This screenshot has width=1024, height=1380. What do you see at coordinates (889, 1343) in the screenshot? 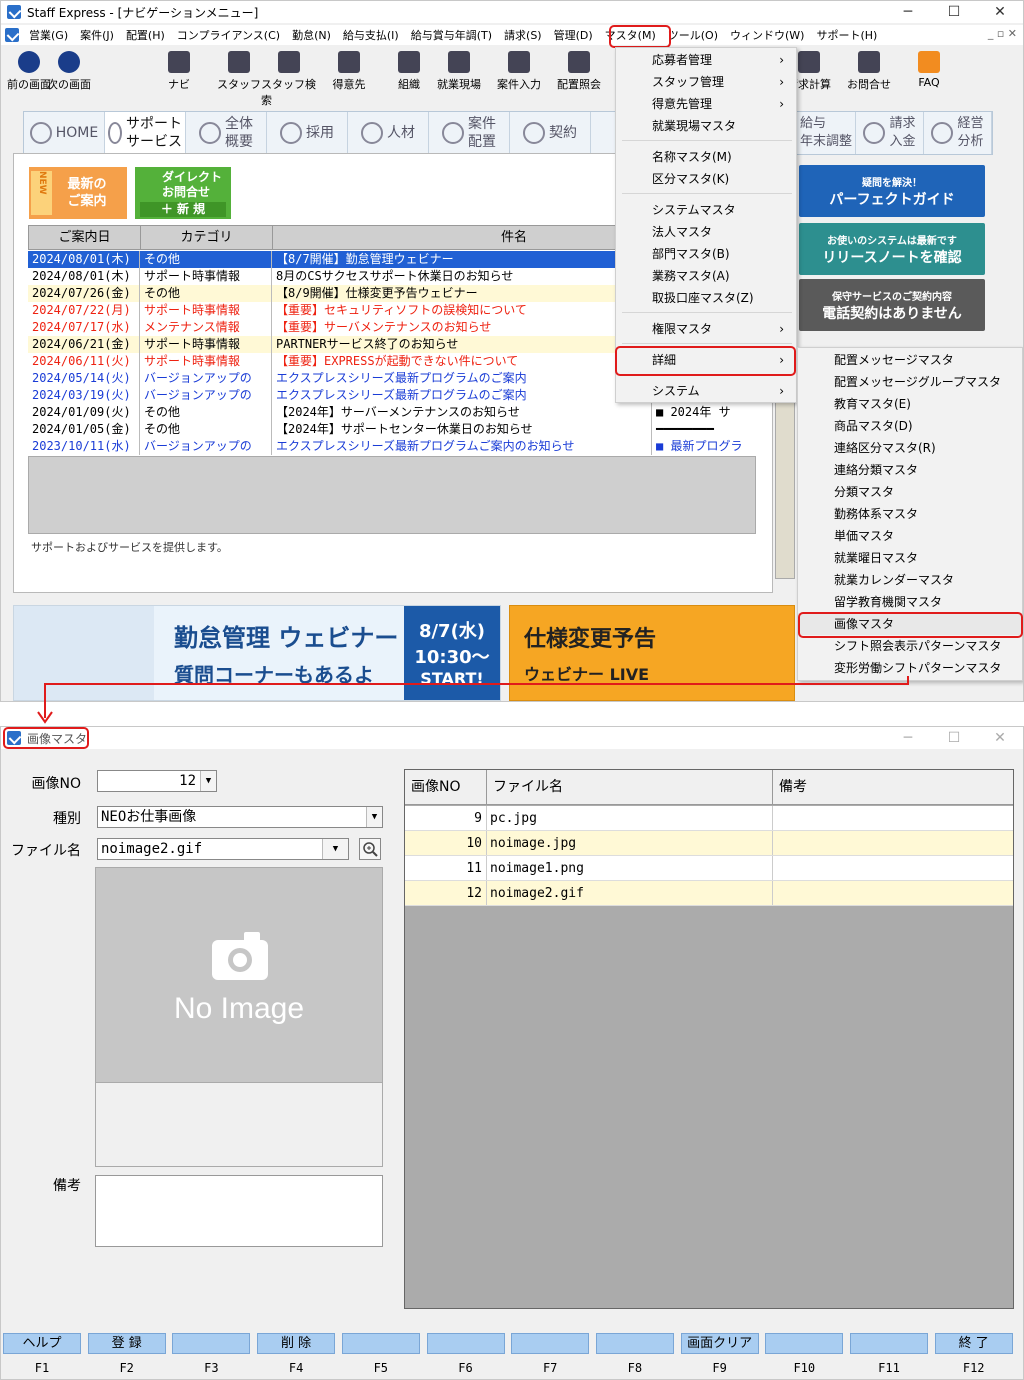
I see `fkey-button-f11` at bounding box center [889, 1343].